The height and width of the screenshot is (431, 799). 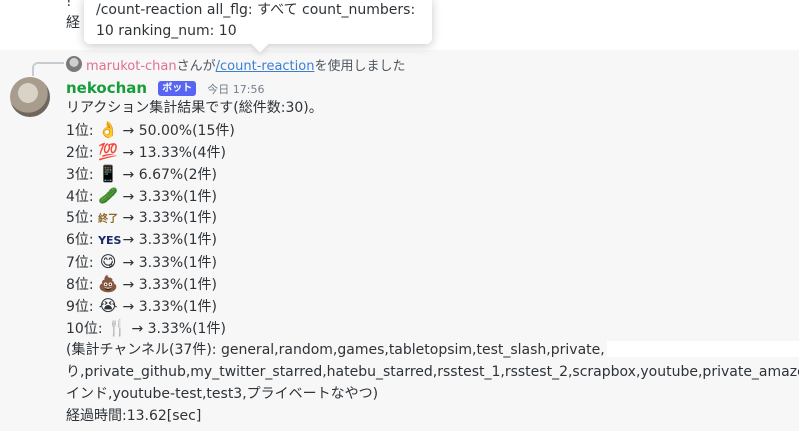 What do you see at coordinates (194, 108) in the screenshot?
I see `summary-line: リアクション集計結果です(総件数:30)。` at bounding box center [194, 108].